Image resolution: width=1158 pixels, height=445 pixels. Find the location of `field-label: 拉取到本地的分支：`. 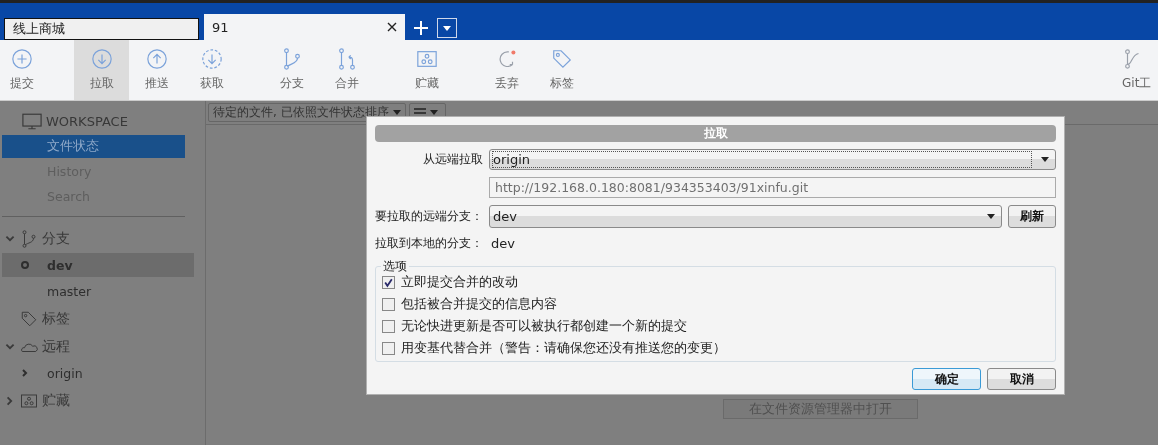

field-label: 拉取到本地的分支： is located at coordinates (429, 243).